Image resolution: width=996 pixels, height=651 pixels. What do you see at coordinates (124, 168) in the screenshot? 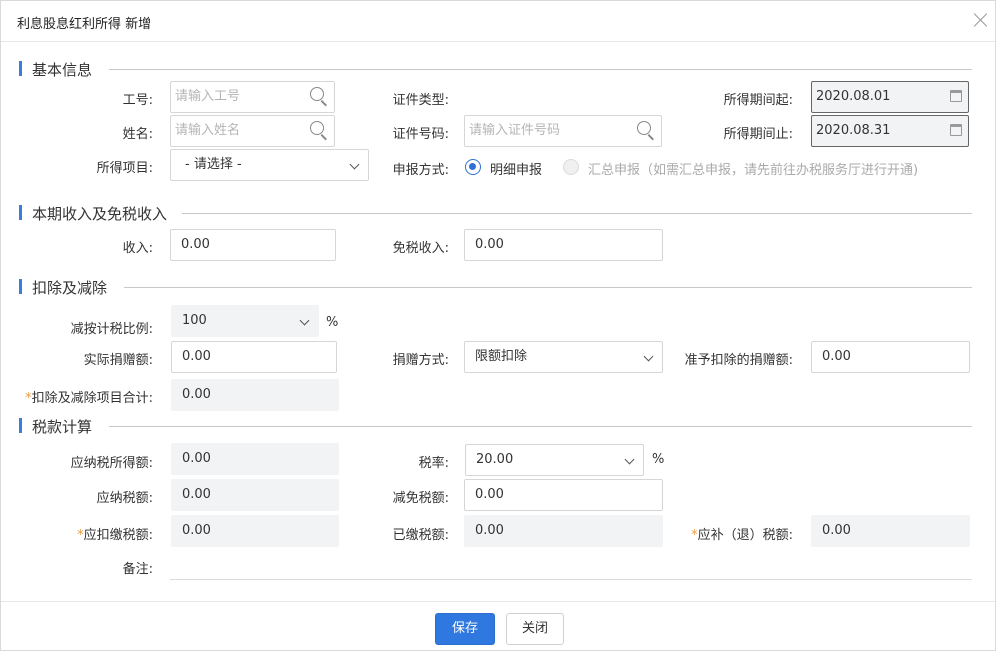
I see `income-item-label: 所得项目:` at bounding box center [124, 168].